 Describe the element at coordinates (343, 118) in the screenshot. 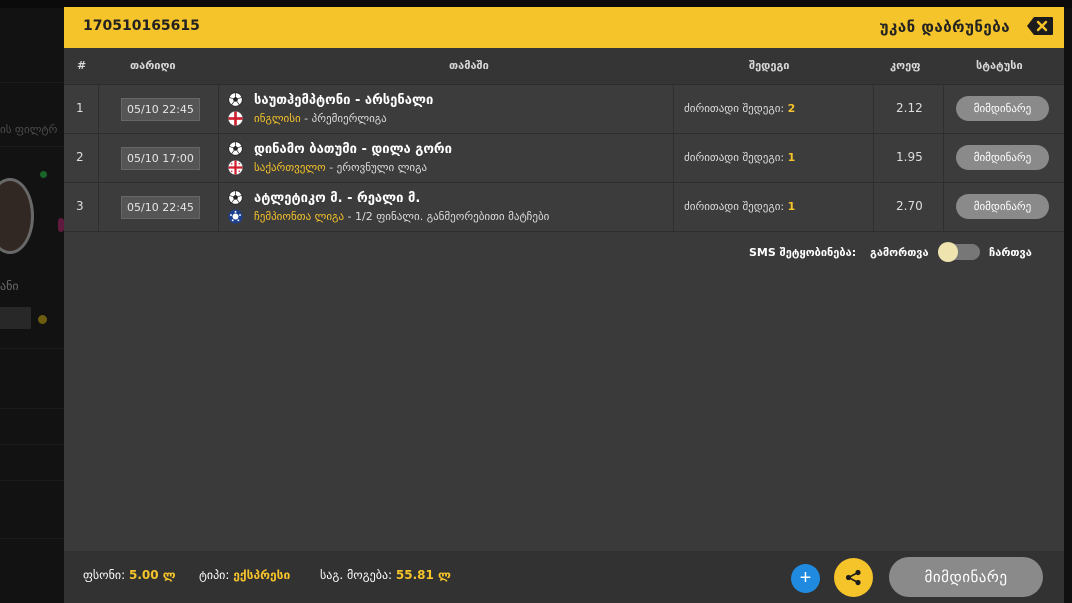

I see `league-name: - პრემიერლიგა` at that location.